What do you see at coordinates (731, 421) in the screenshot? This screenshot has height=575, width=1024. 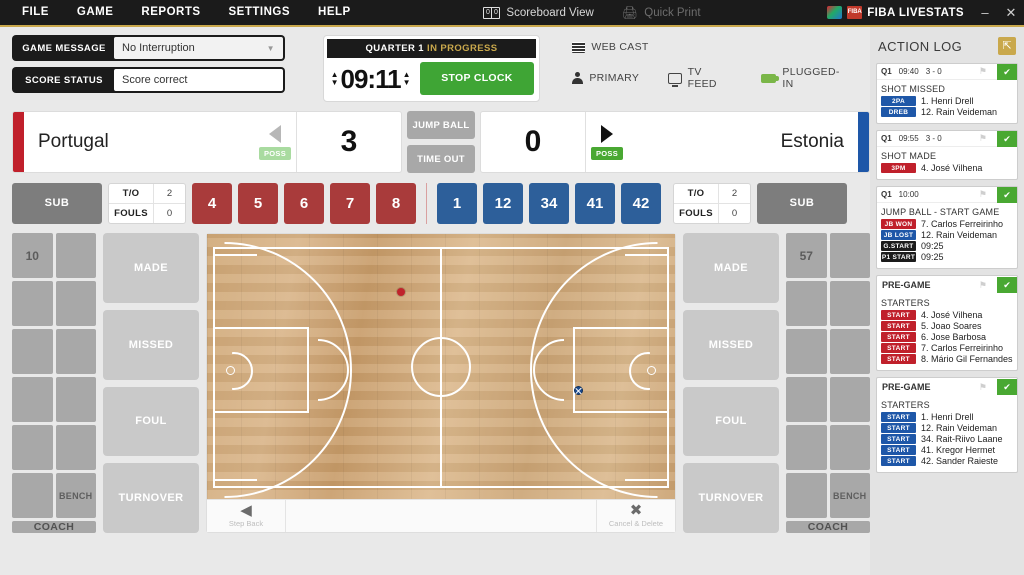 I see `away-foul-button: FOUL` at bounding box center [731, 421].